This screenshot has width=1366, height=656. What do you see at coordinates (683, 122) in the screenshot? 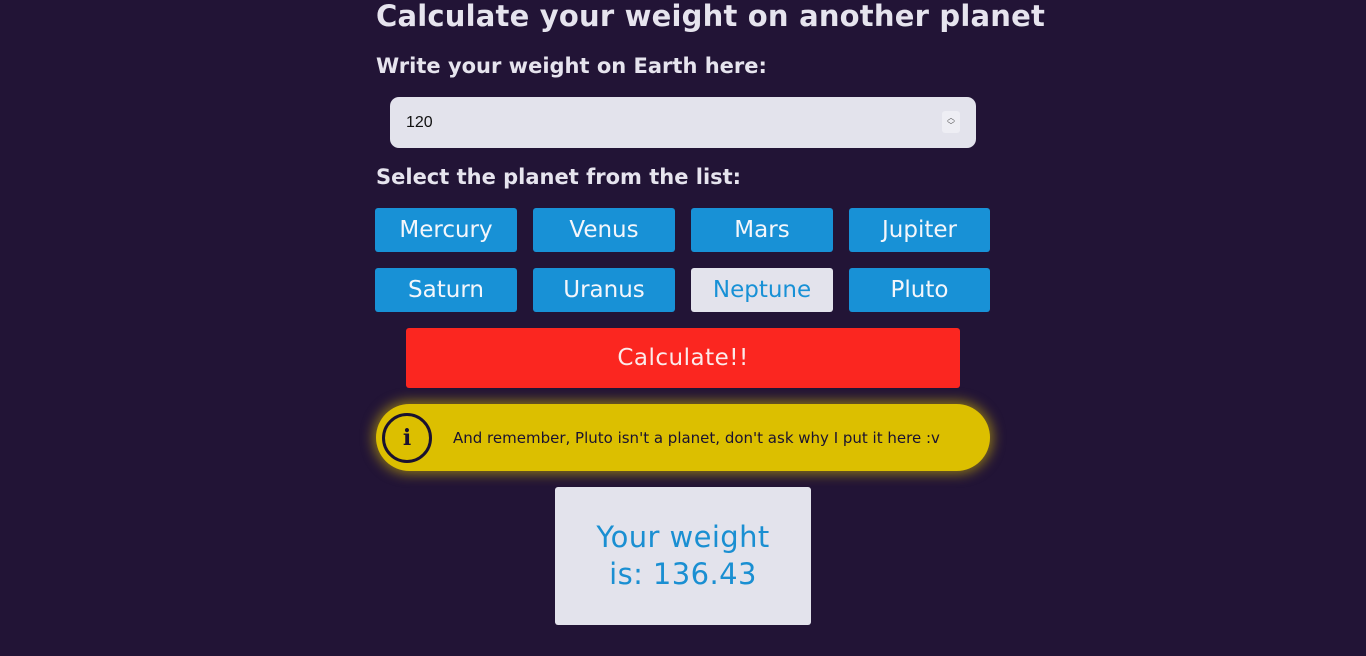
I see `weight-input: 120 ︿ ﹀` at bounding box center [683, 122].